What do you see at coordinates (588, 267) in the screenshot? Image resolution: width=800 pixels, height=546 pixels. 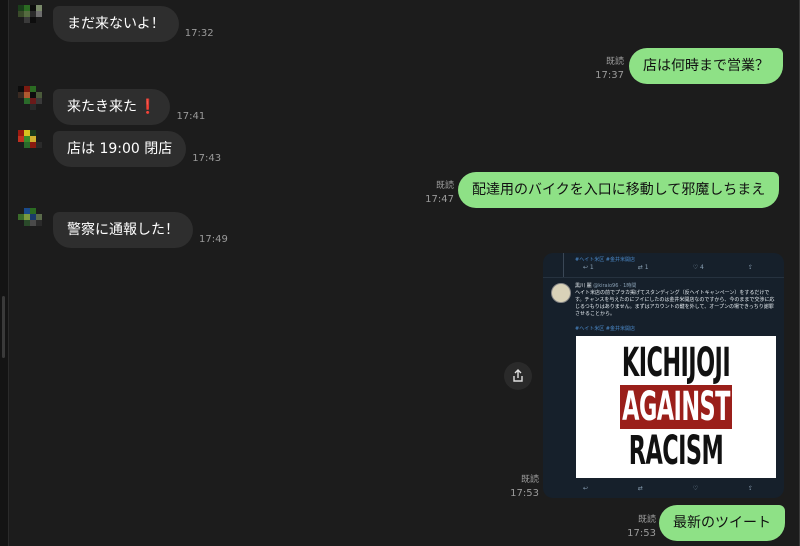 I see `reply-count: ↩ 1` at bounding box center [588, 267].